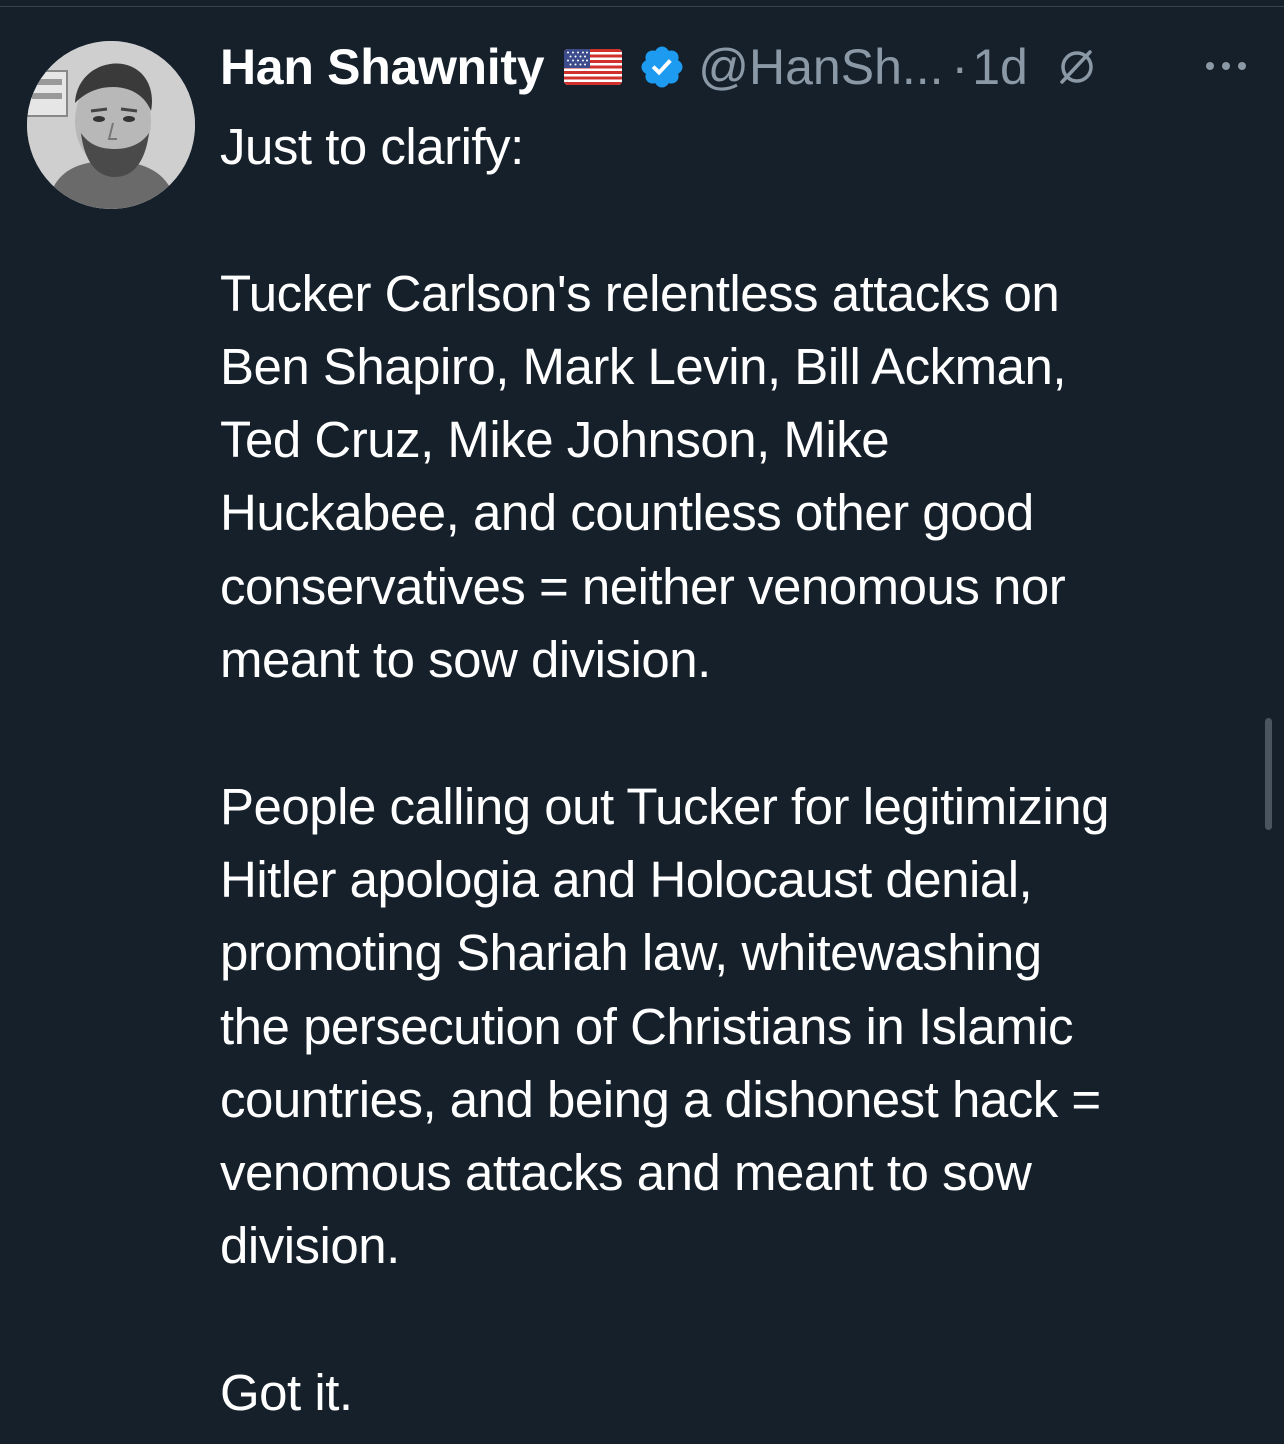 The height and width of the screenshot is (1444, 1284). What do you see at coordinates (465, 660) in the screenshot?
I see `tweet-line: meant to sow division.` at bounding box center [465, 660].